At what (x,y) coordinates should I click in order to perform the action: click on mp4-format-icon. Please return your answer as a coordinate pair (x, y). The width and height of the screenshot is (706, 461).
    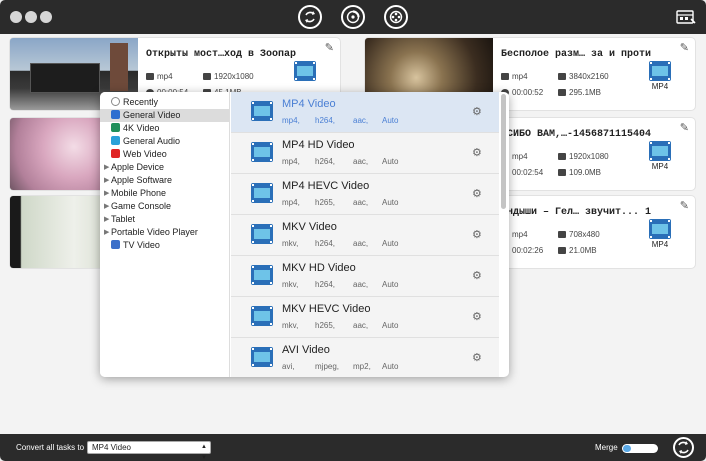
    Looking at the image, I should click on (660, 229).